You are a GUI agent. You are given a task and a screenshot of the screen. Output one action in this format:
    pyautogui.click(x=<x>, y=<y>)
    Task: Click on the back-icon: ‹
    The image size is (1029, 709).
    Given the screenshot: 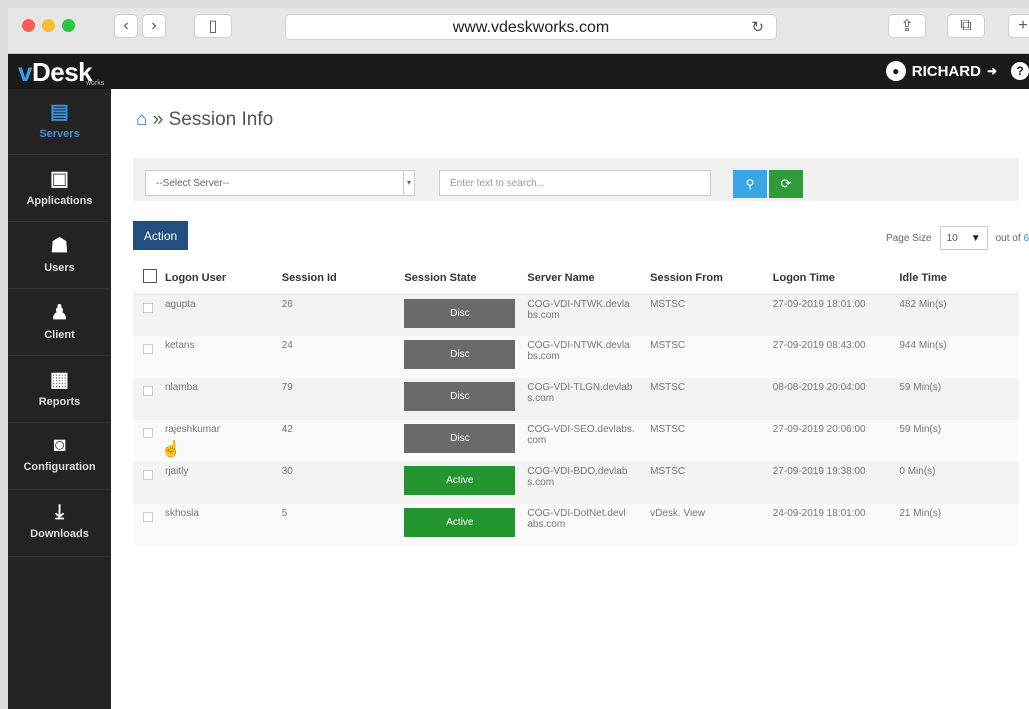 What is the action you would take?
    pyautogui.click(x=126, y=26)
    